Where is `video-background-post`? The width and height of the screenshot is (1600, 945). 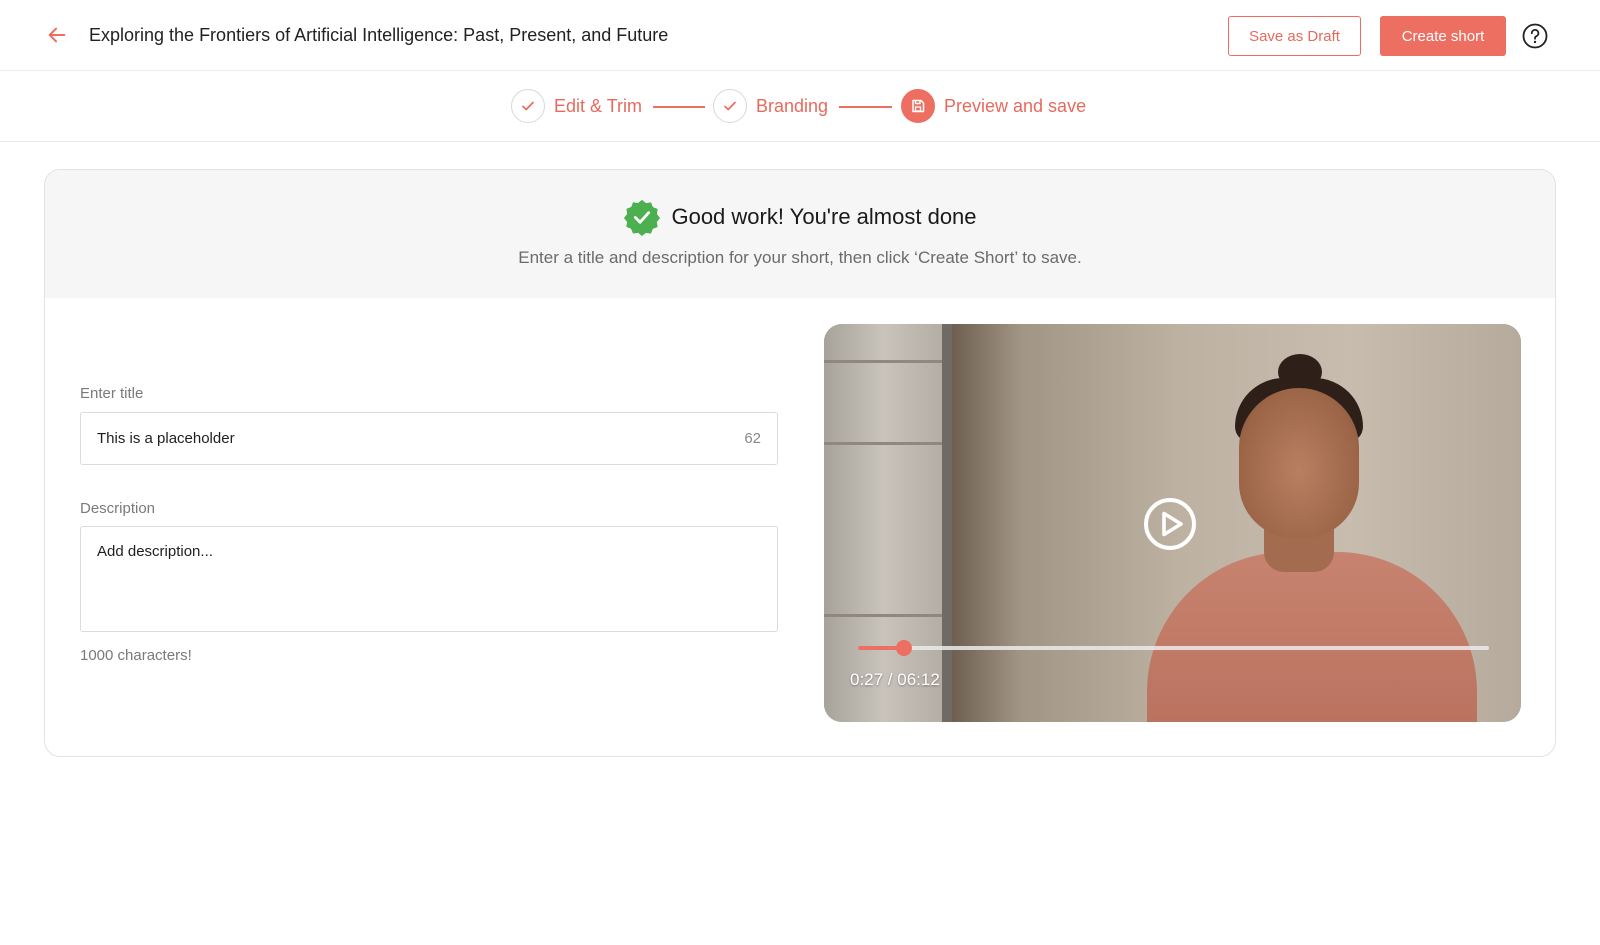 video-background-post is located at coordinates (947, 523).